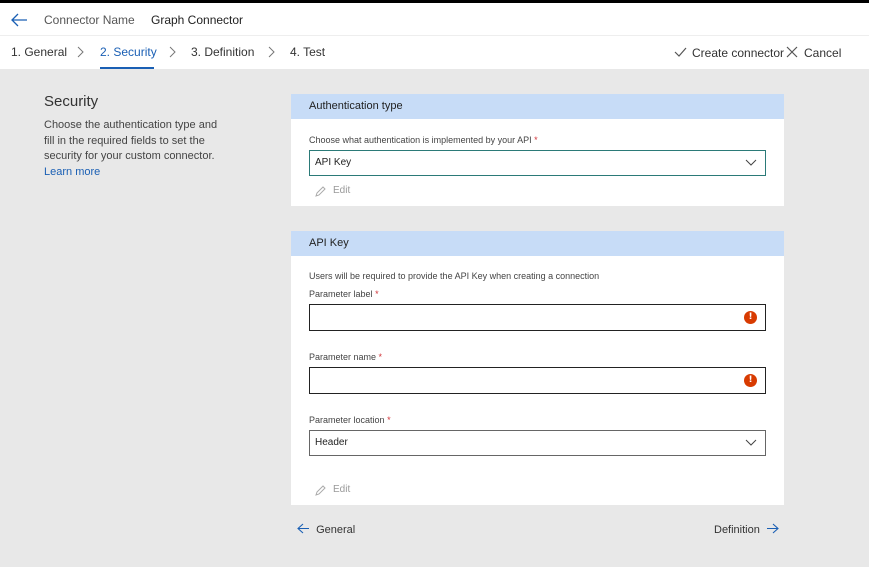  What do you see at coordinates (537, 380) in the screenshot?
I see `parameter-name-input: !` at bounding box center [537, 380].